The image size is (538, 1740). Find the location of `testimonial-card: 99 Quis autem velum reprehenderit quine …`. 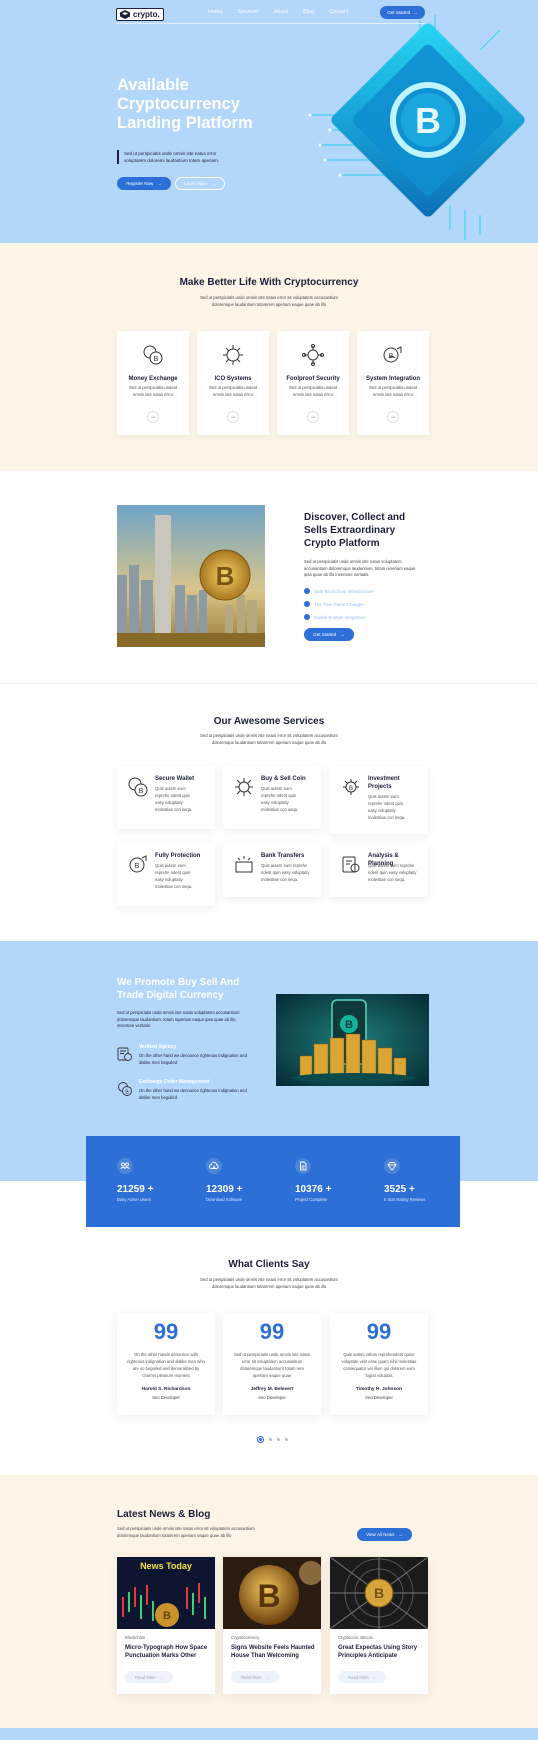

testimonial-card: 99 Quis autem velum reprehenderit quine … is located at coordinates (379, 1364).